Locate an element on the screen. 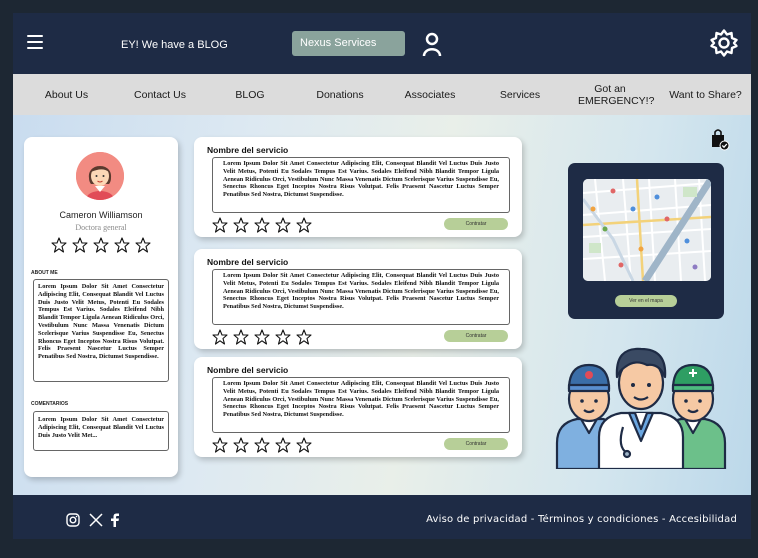 This screenshot has width=758, height=558. instagram-icon is located at coordinates (73, 520).